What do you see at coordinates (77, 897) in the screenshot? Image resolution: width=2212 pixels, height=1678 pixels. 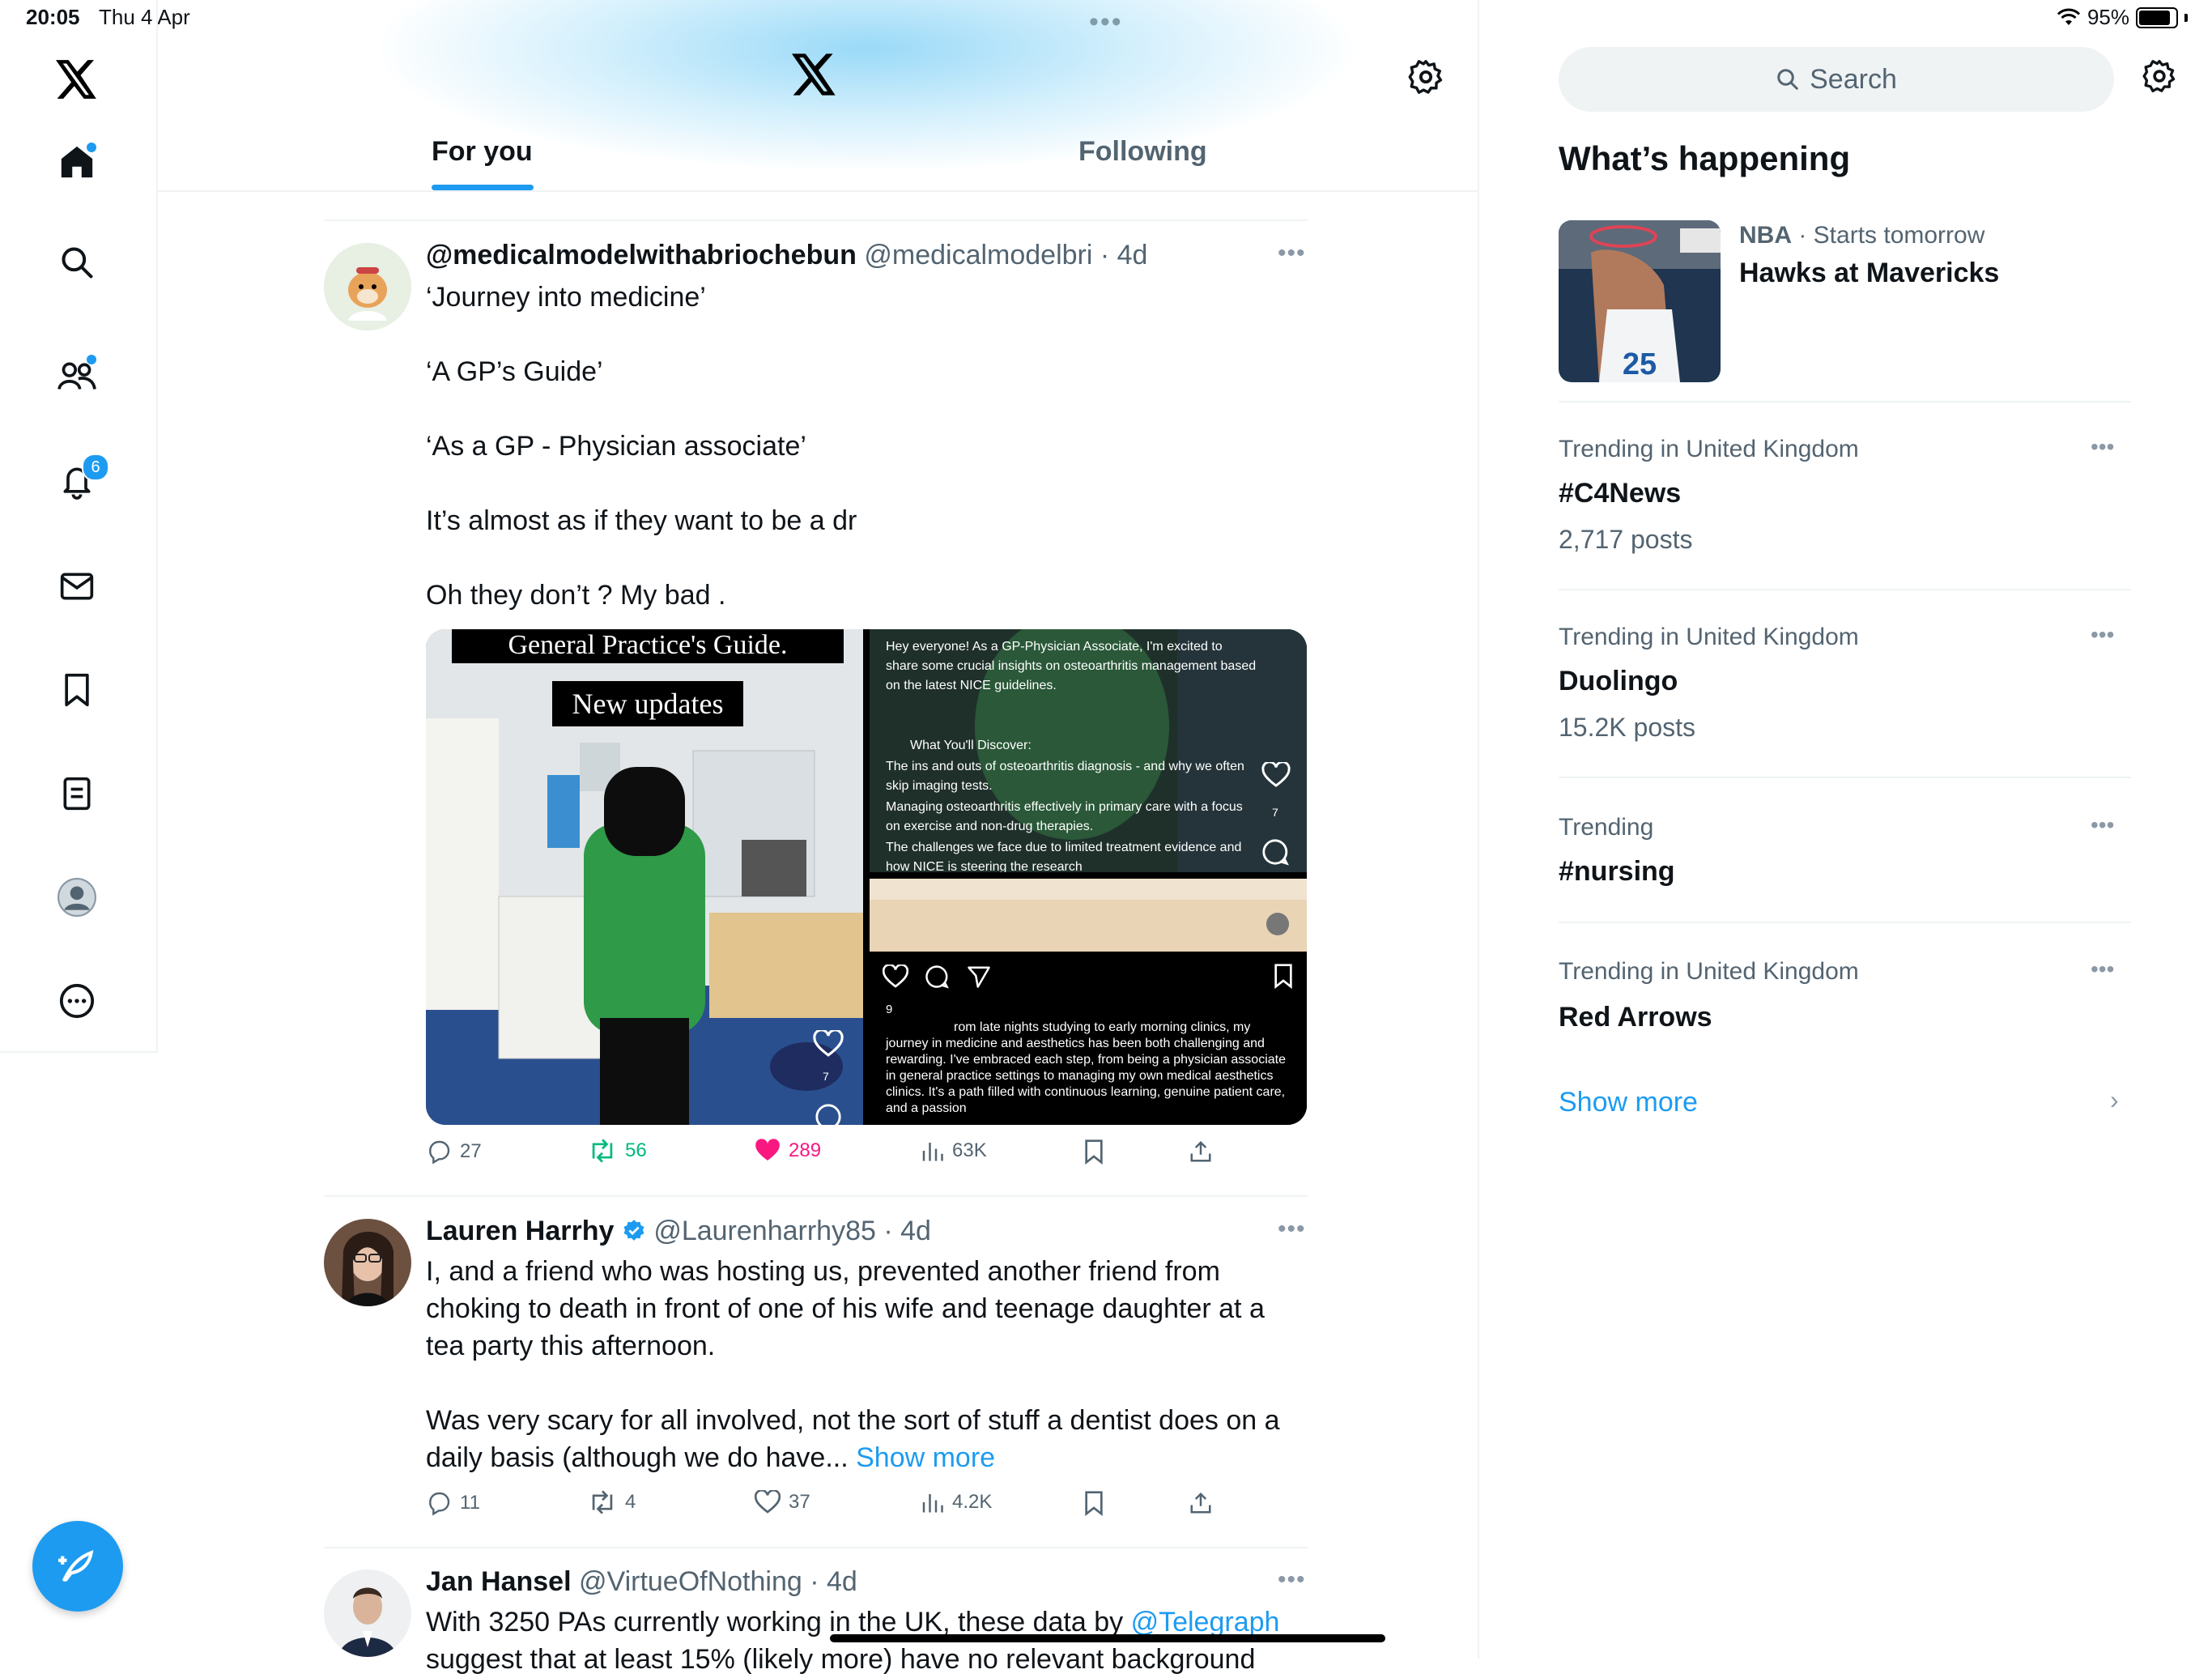 I see `profile-avatar-icon` at bounding box center [77, 897].